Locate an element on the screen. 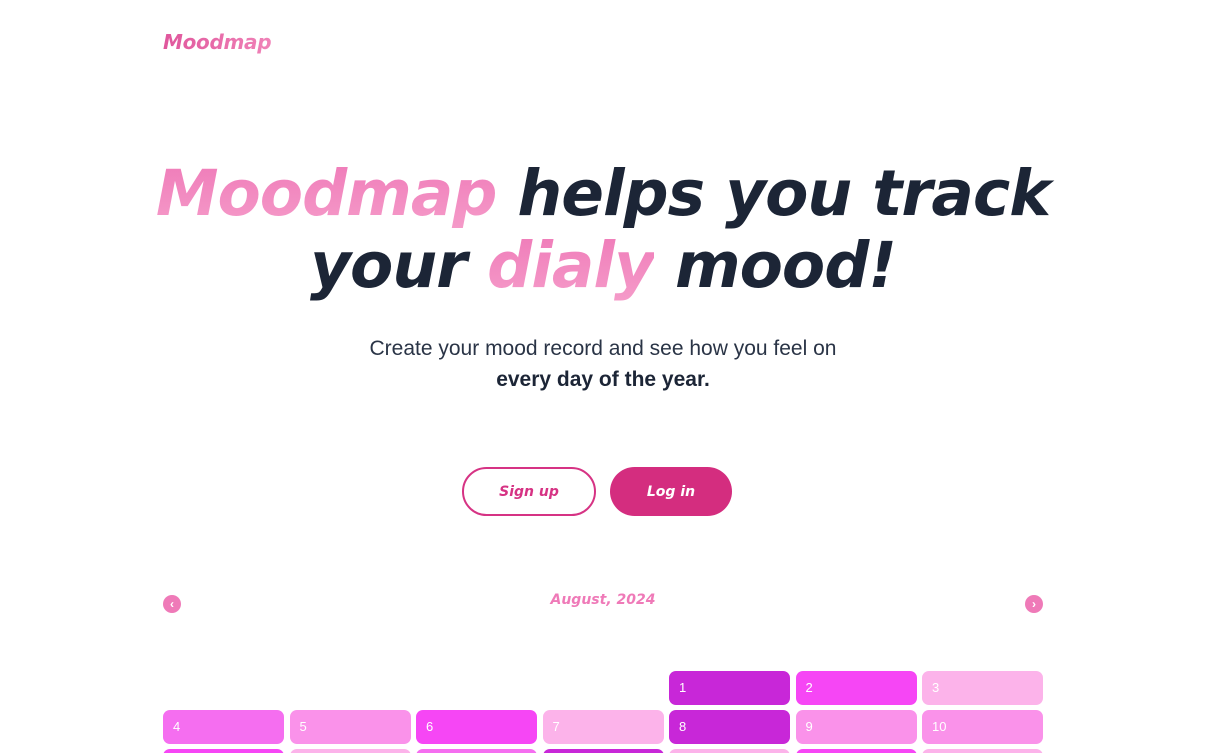 Image resolution: width=1206 pixels, height=753 pixels. hero-title-highlight: dialy is located at coordinates (571, 265).